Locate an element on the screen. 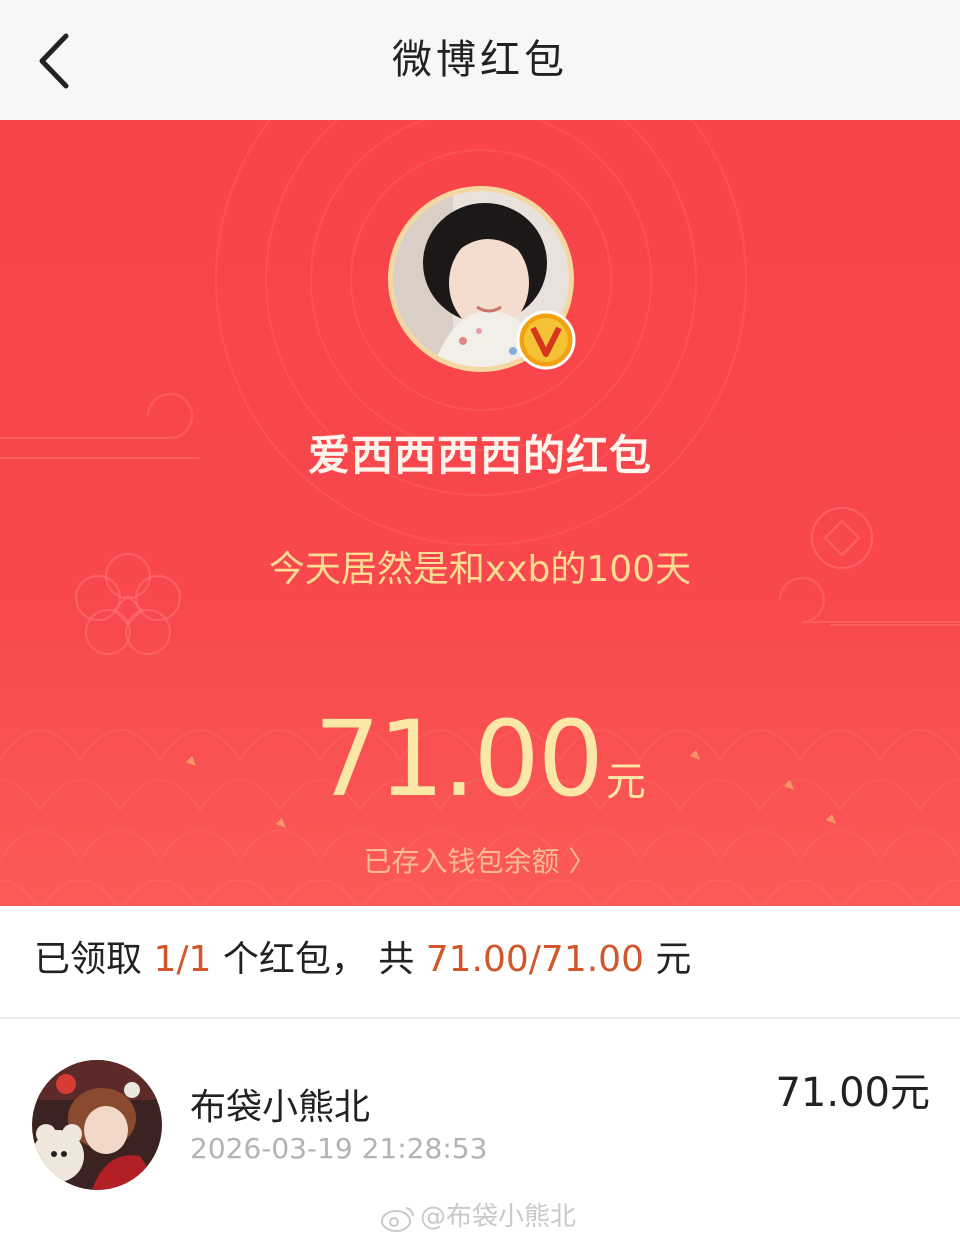  amount-value: 71.00 is located at coordinates (459, 759).